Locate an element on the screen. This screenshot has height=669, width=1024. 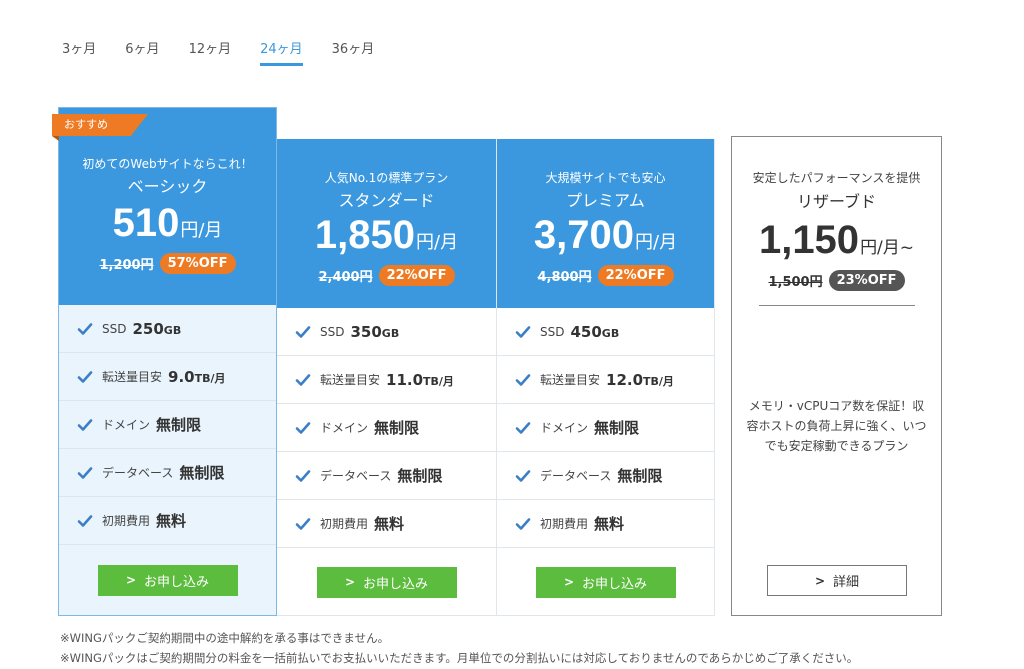
price-value: 3,700 is located at coordinates (584, 235).